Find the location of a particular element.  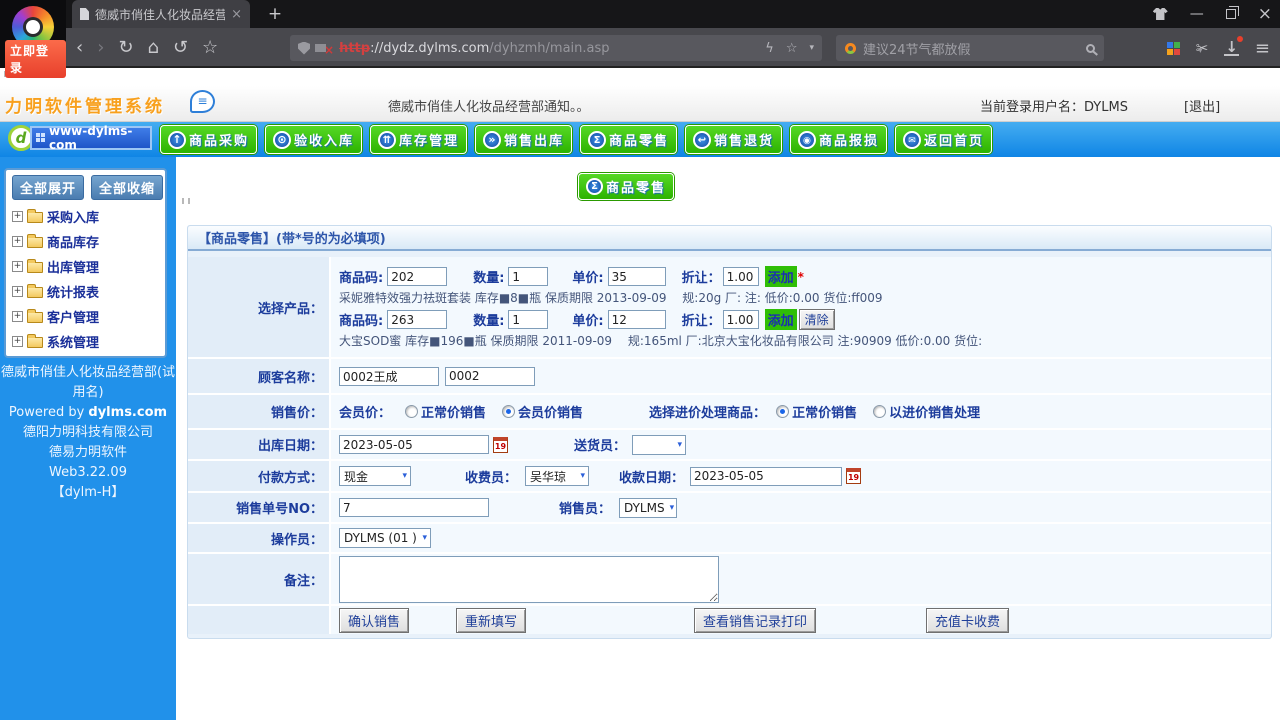

download-icon: ↓ is located at coordinates (1233, 46).